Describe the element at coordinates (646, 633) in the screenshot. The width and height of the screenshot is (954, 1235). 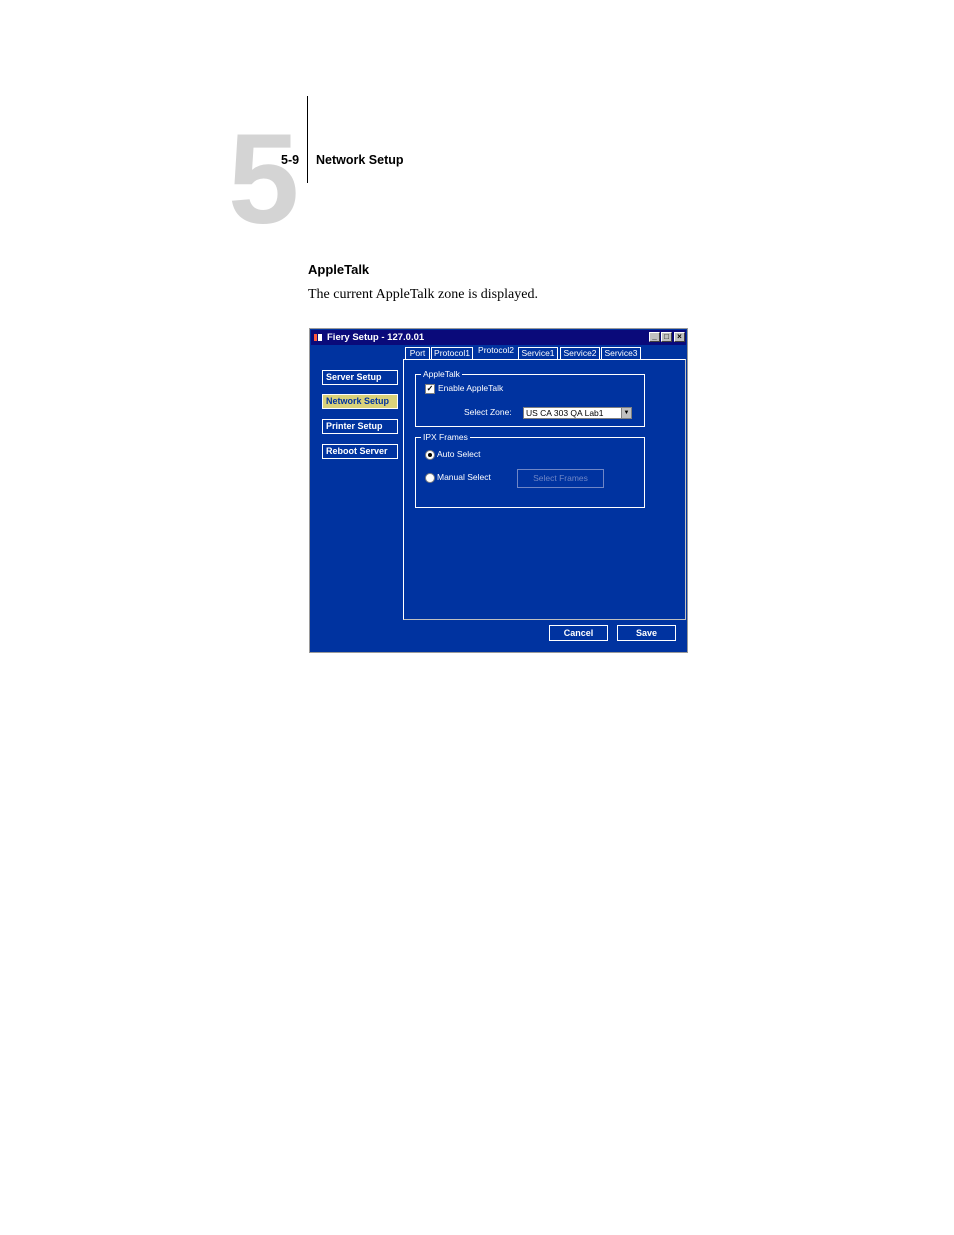
I see `save-button: Save` at that location.